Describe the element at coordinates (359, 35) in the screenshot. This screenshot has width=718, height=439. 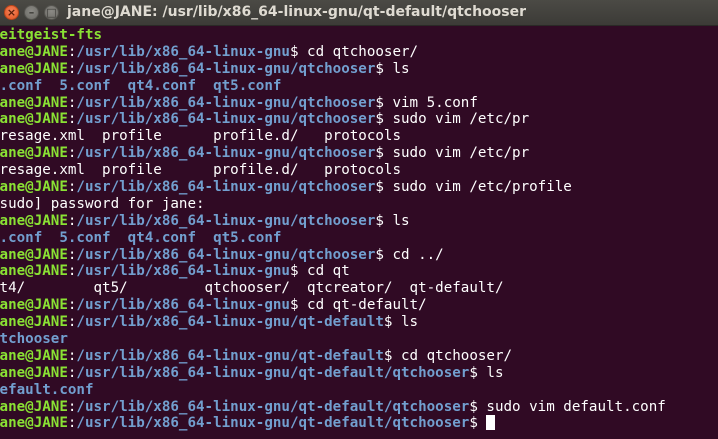
I see `terminal-line: zeitgeist-fts` at that location.